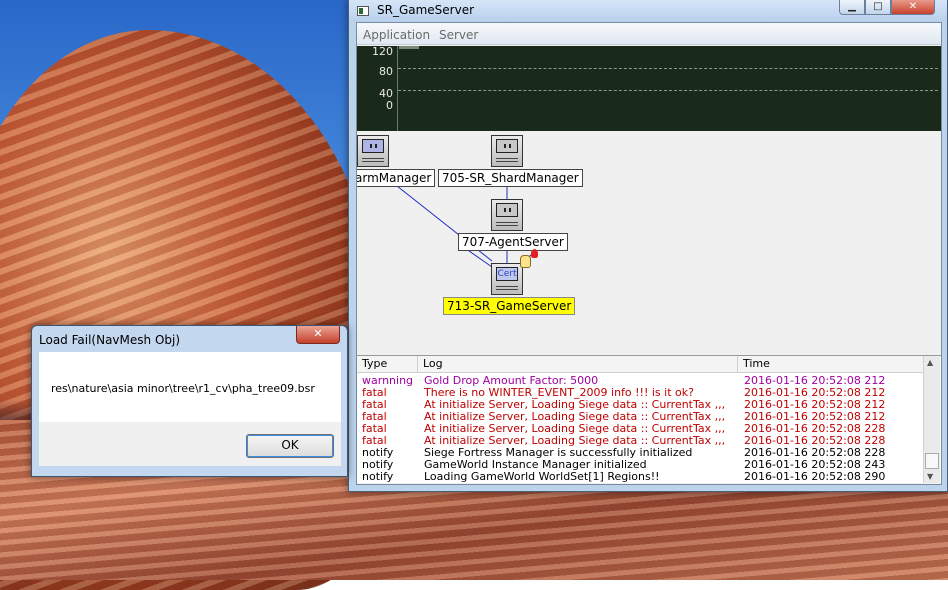 This screenshot has width=948, height=590. What do you see at coordinates (831, 364) in the screenshot?
I see `column-time: Time` at bounding box center [831, 364].